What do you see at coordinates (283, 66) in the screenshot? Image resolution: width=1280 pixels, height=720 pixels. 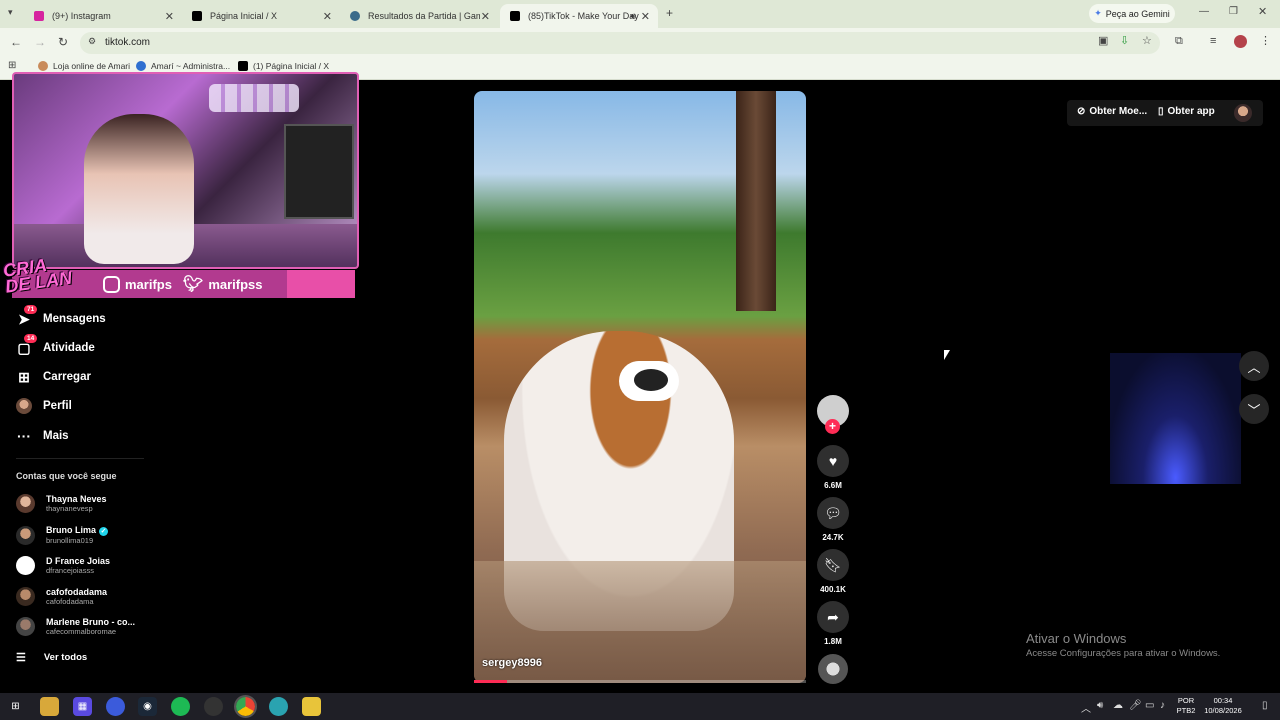 I see `bookmark-item: (1) Página Inicial / X` at bounding box center [283, 66].